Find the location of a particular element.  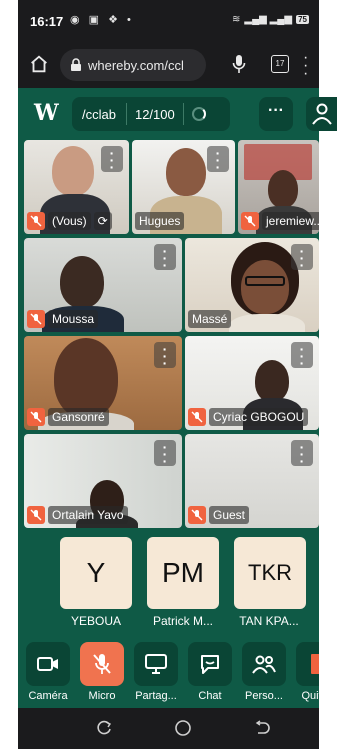

wifi-icon: ≋ is located at coordinates (236, 19).